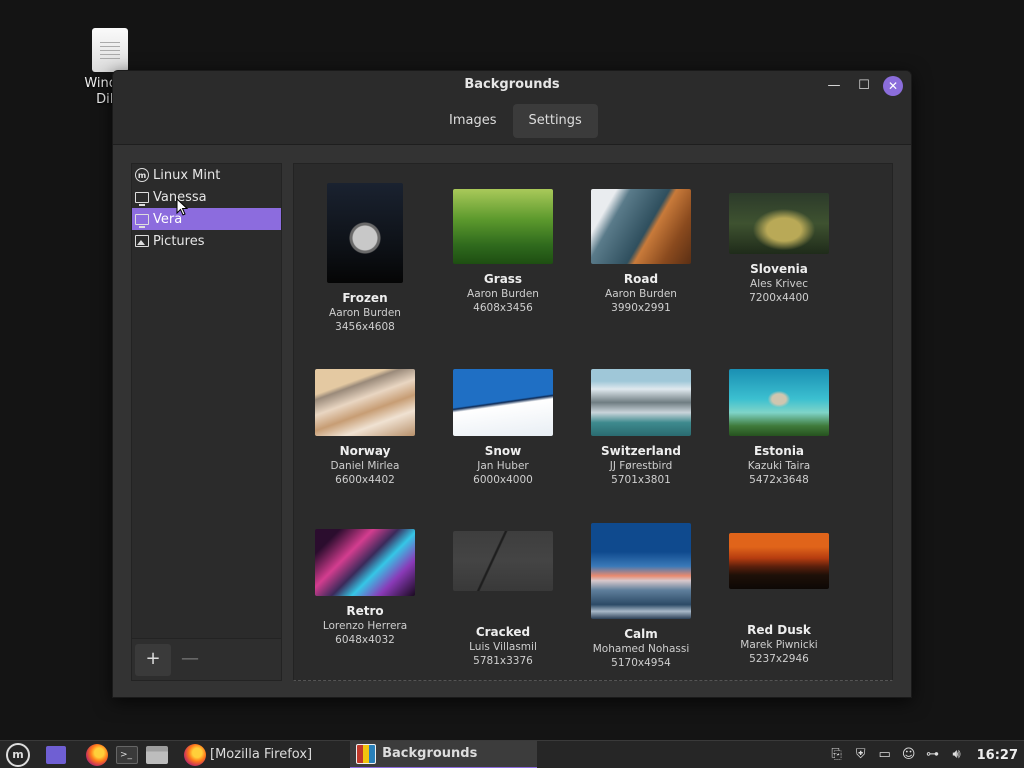  I want to click on background-item-red-dusk: Red Dusk Marek Piwnicki 5237x2946, so click(779, 599).